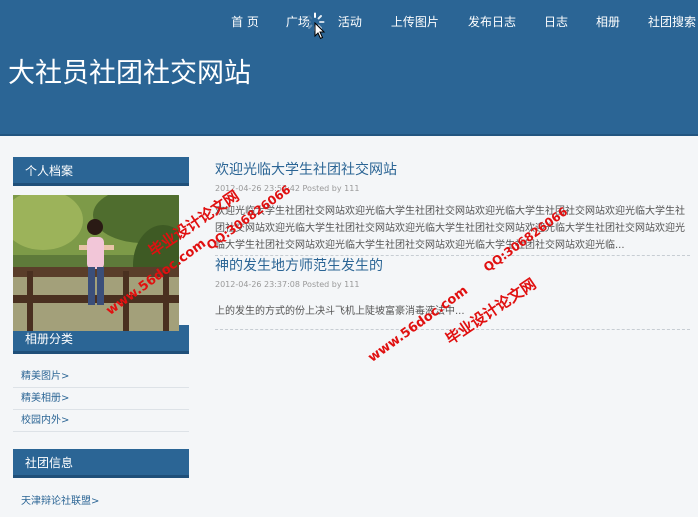  What do you see at coordinates (452, 266) in the screenshot?
I see `post-title: 神的发生地方师范生发生的` at bounding box center [452, 266].